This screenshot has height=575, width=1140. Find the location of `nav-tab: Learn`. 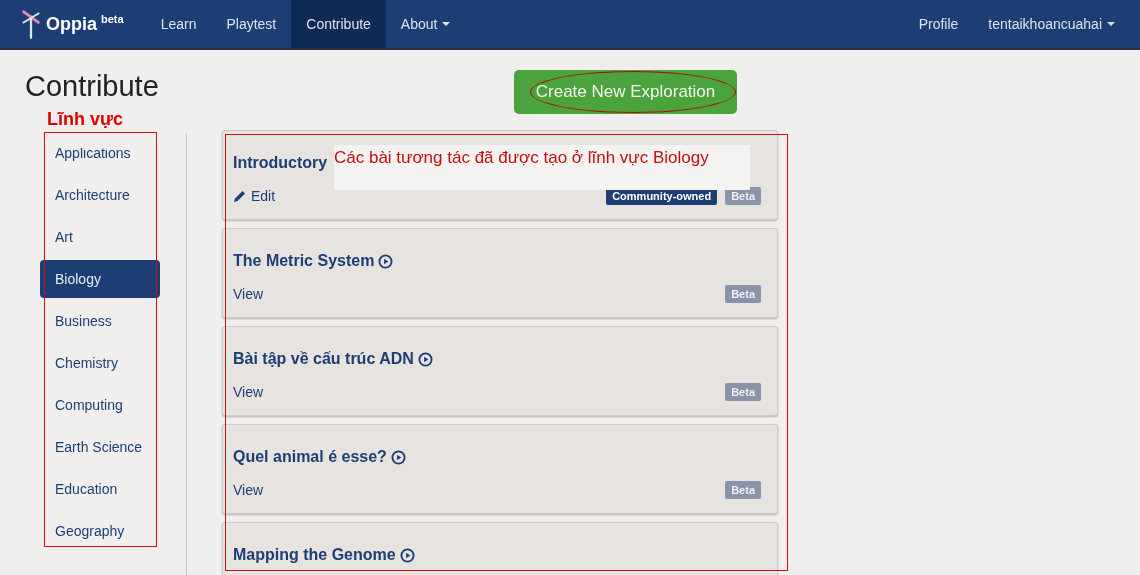

nav-tab: Learn is located at coordinates (178, 24).